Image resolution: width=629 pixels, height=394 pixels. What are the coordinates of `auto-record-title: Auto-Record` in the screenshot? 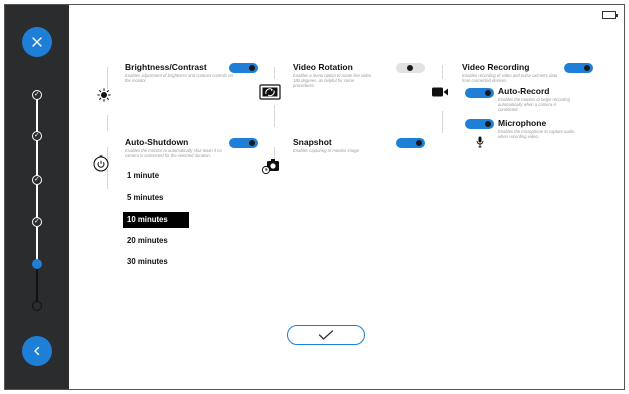 It's located at (524, 91).